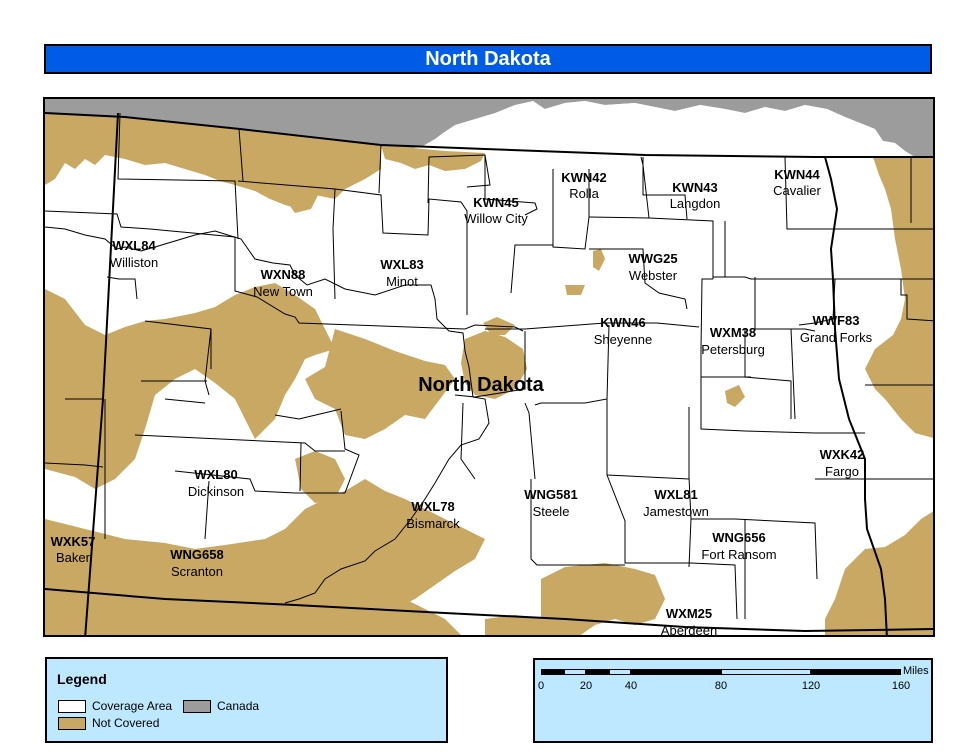 Image resolution: width=979 pixels, height=756 pixels. Describe the element at coordinates (488, 59) in the screenshot. I see `map-title: North Dakota` at that location.